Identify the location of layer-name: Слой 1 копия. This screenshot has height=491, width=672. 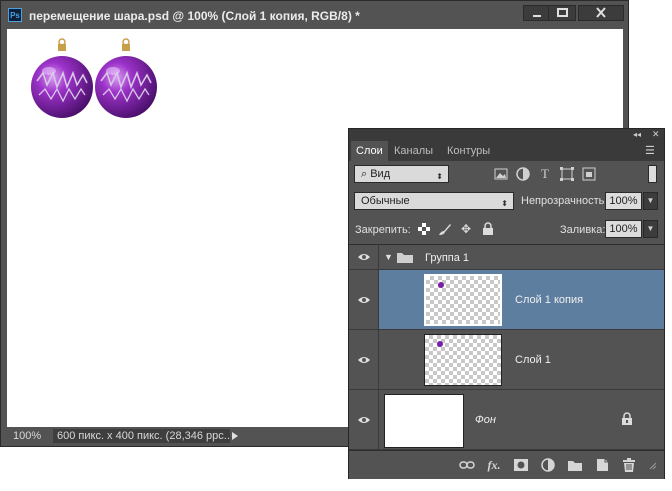
(549, 300).